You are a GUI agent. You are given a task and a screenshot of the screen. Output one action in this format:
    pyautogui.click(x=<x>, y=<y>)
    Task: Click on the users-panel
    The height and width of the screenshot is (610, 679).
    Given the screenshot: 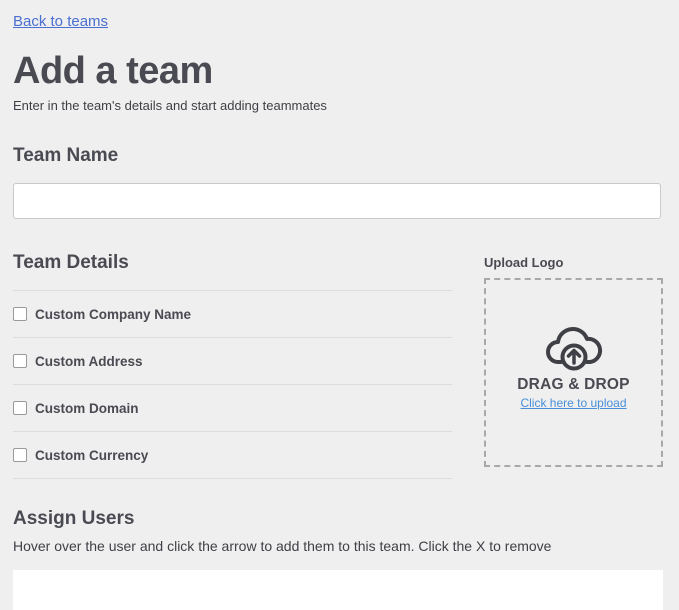 What is the action you would take?
    pyautogui.click(x=338, y=590)
    